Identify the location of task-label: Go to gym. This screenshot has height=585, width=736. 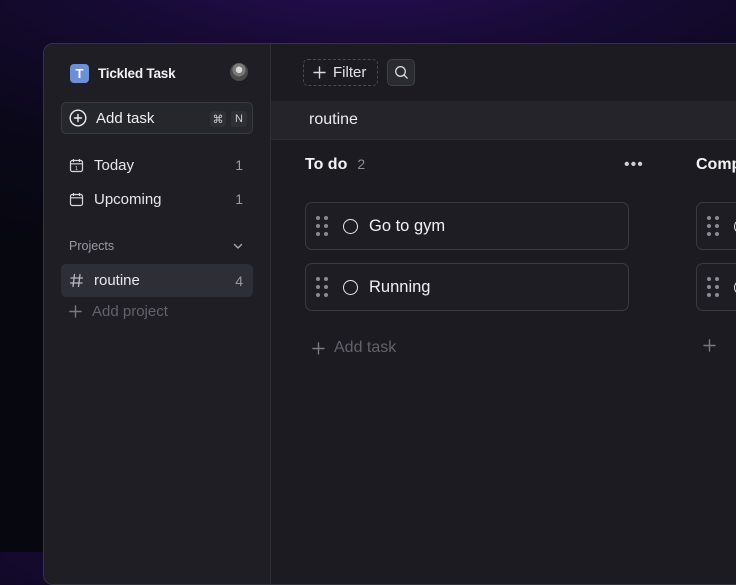
(407, 225).